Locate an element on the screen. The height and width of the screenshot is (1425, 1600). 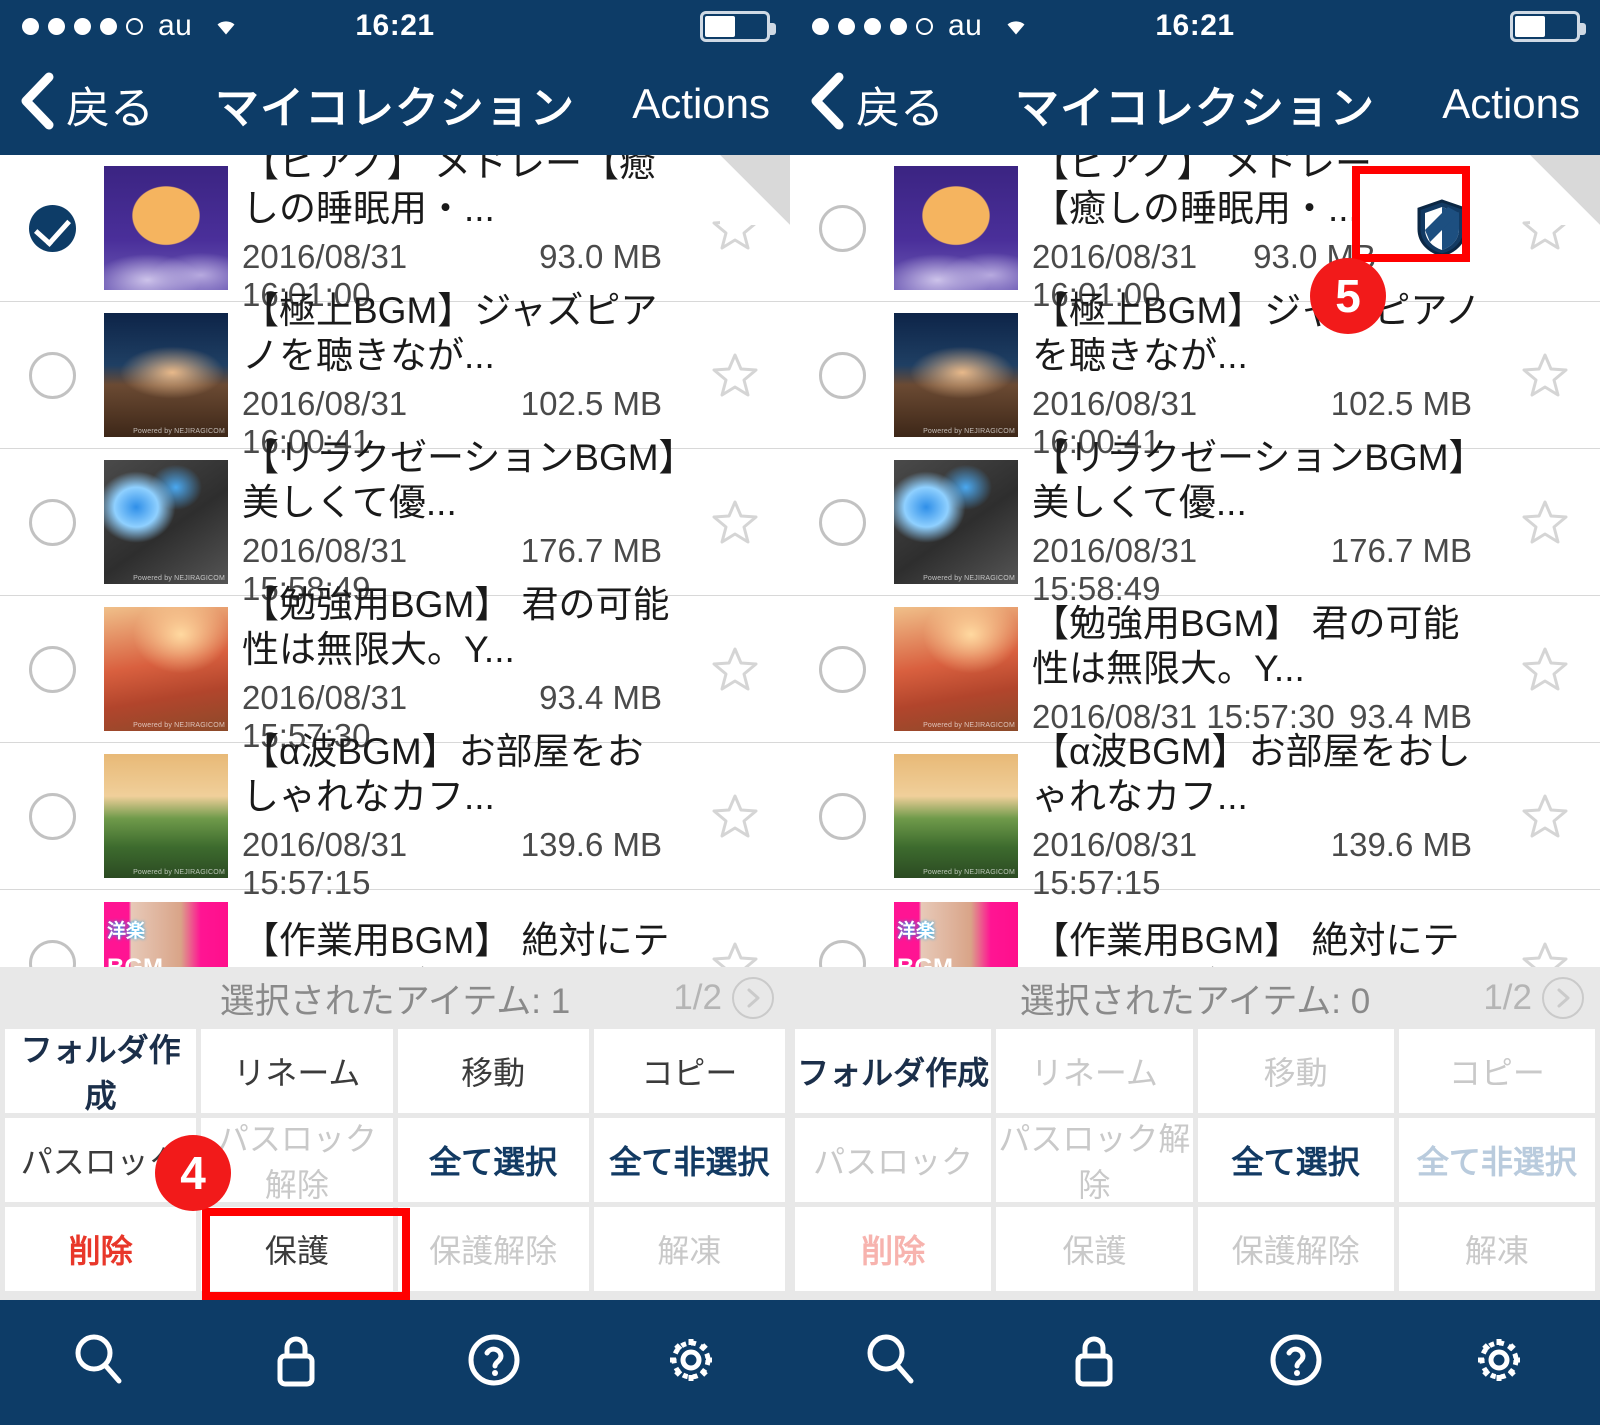
action-button: パスロック is located at coordinates (893, 1160).